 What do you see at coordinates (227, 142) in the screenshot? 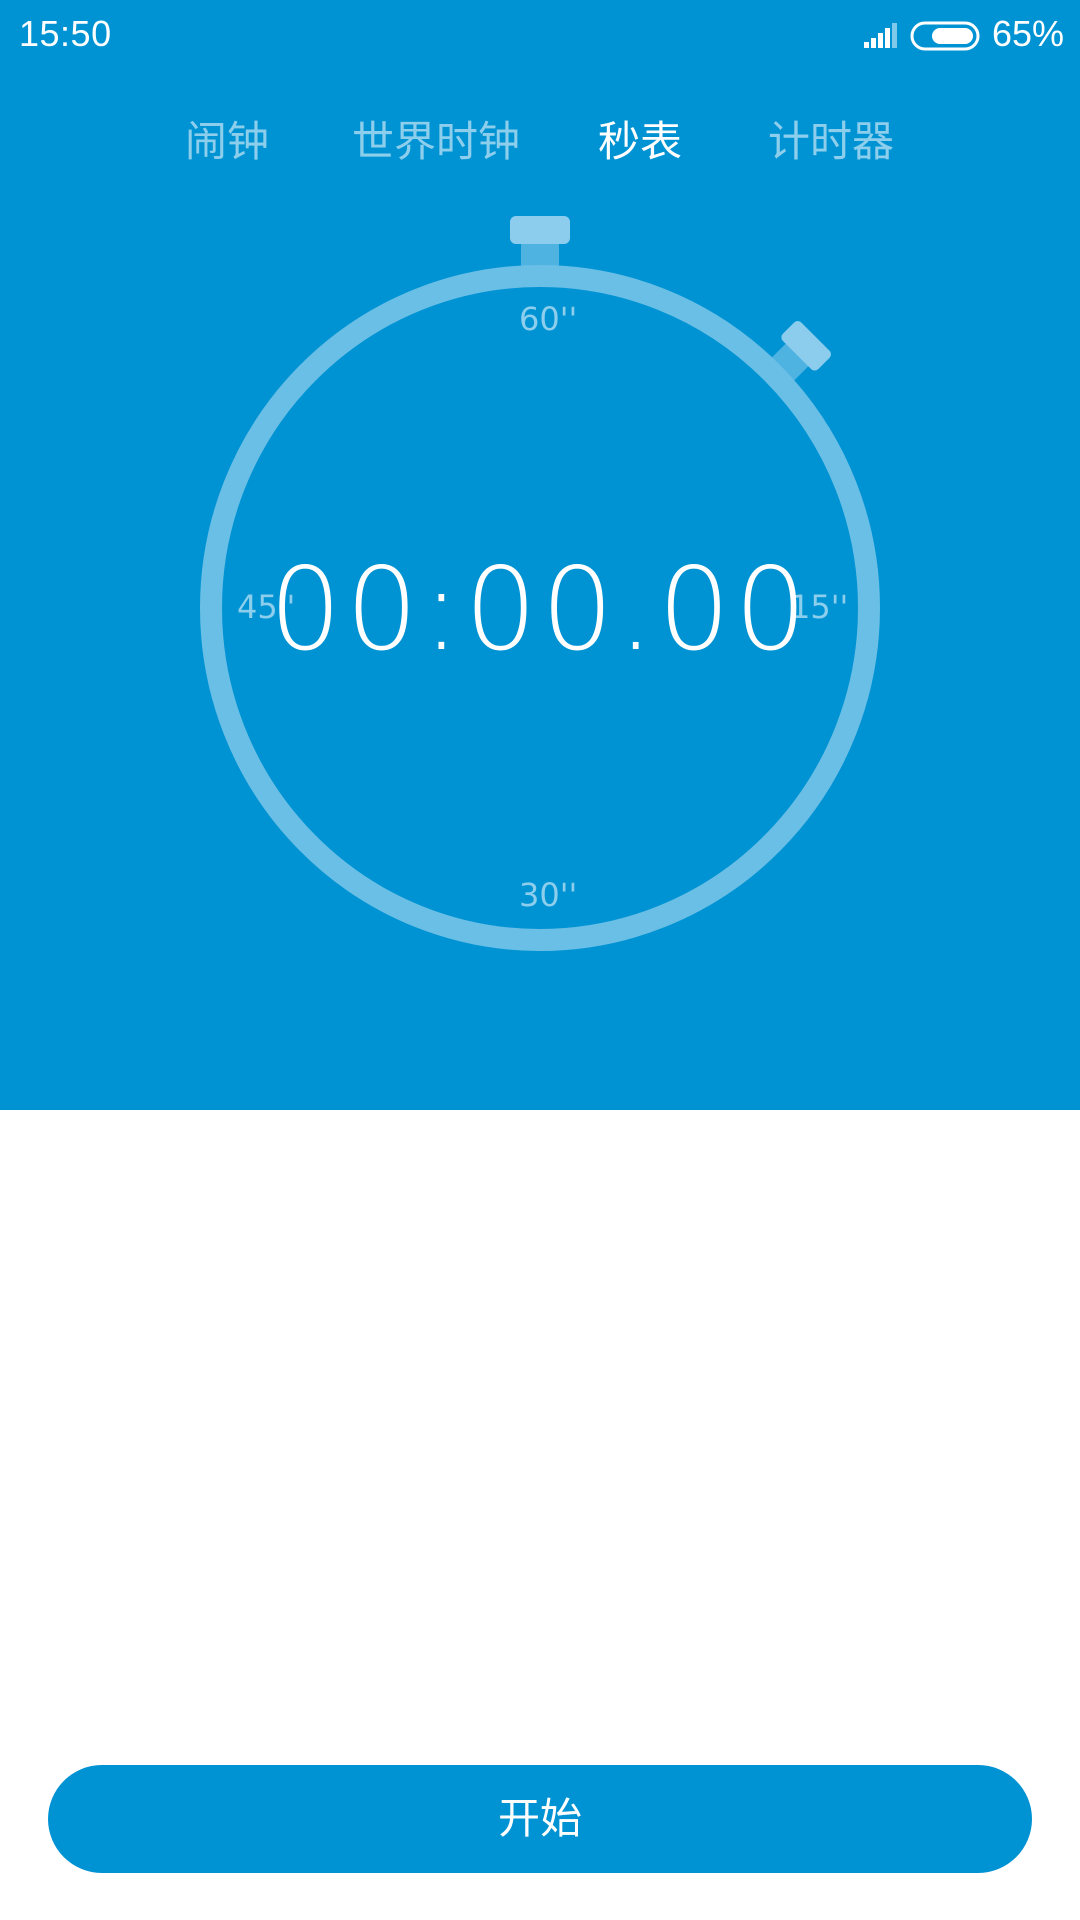
I see `tab-alarm: 闹钟` at bounding box center [227, 142].